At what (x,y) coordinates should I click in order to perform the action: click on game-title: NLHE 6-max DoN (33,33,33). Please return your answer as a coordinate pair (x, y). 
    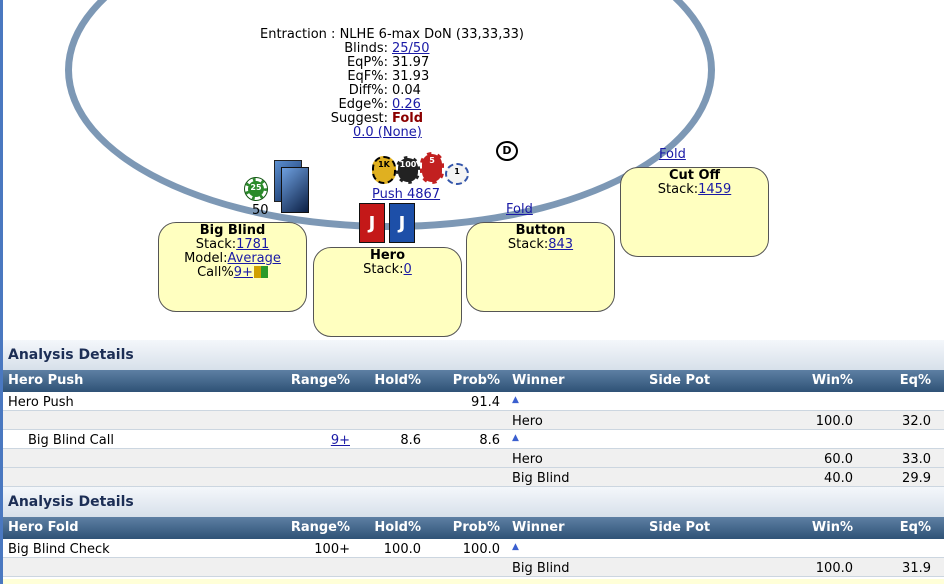
    Looking at the image, I should click on (431, 34).